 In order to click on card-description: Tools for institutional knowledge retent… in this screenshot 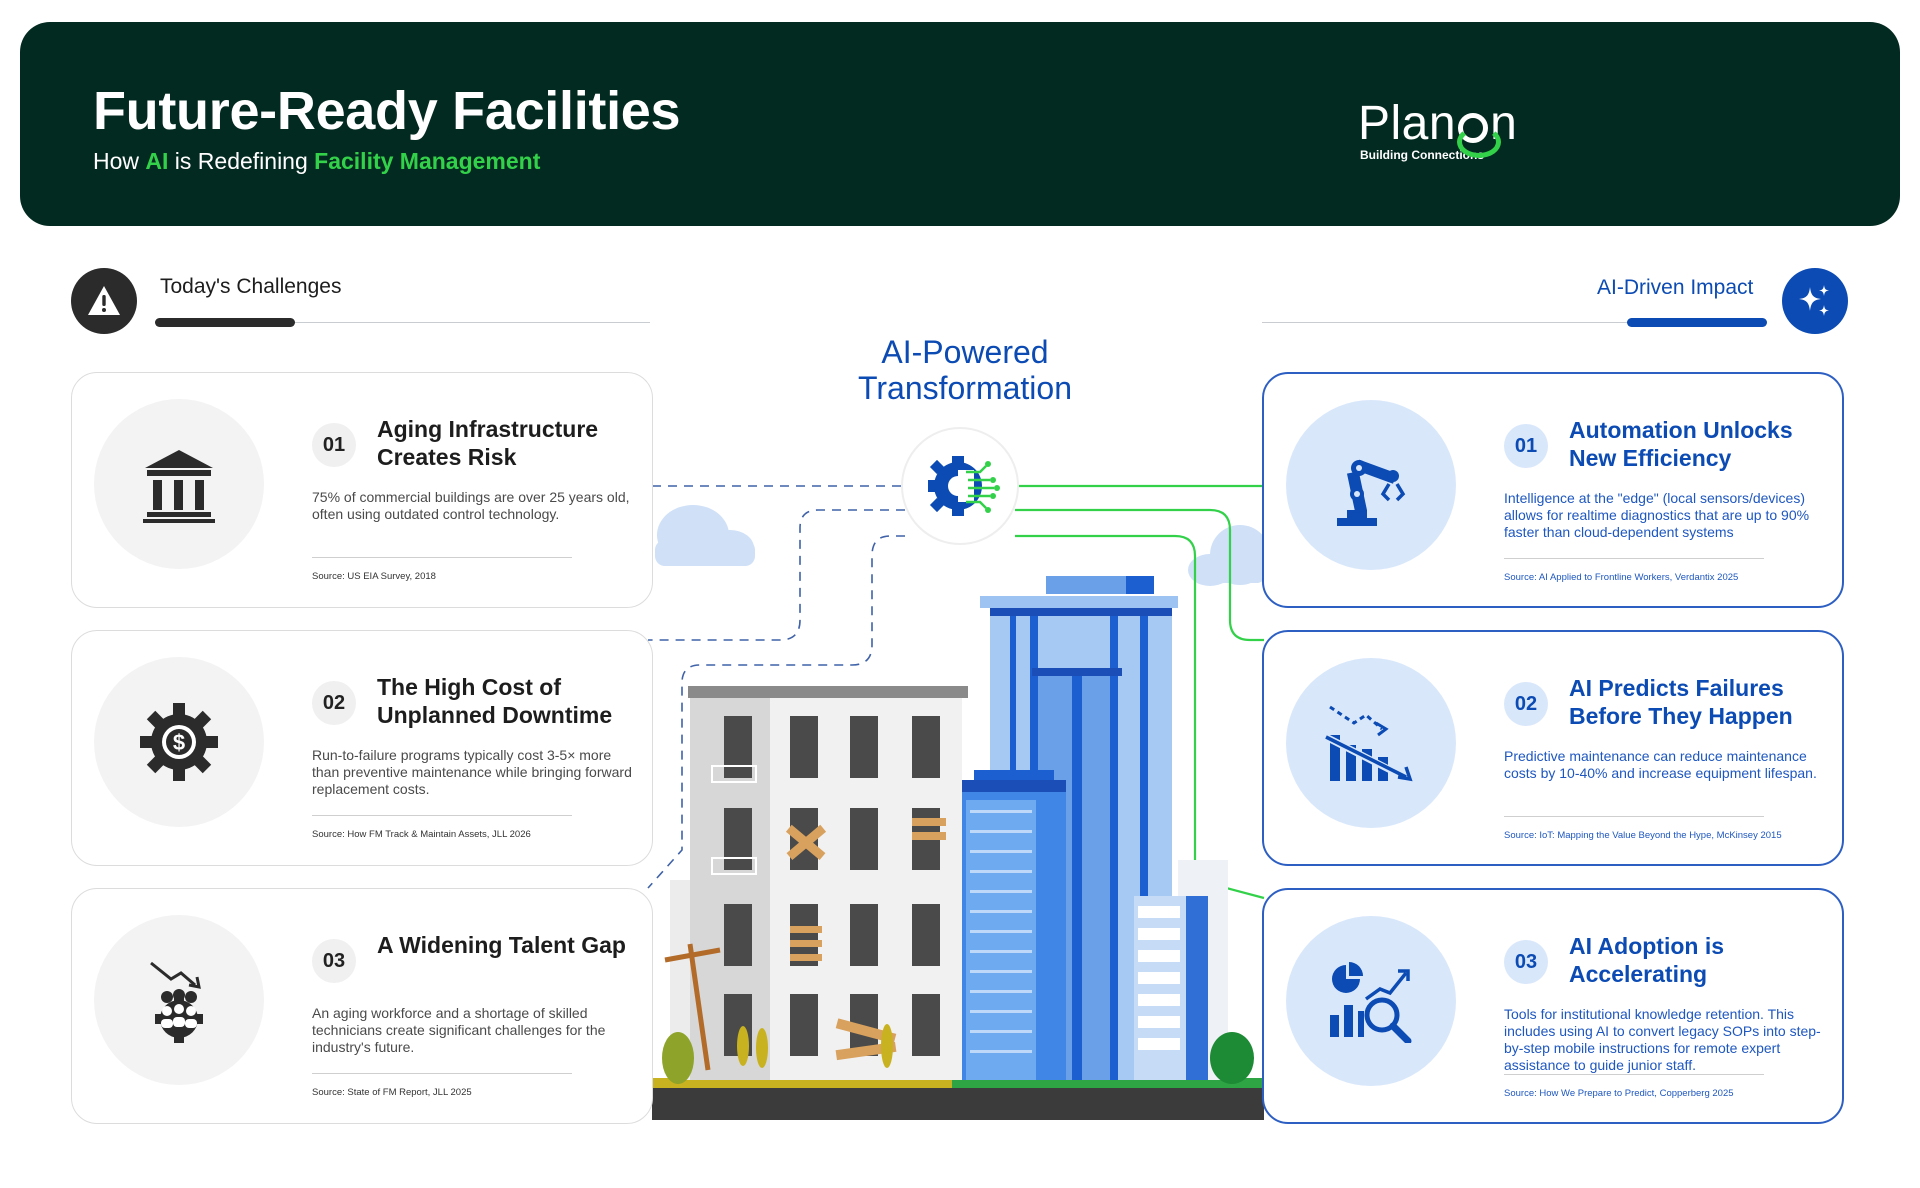, I will do `click(1662, 1039)`.